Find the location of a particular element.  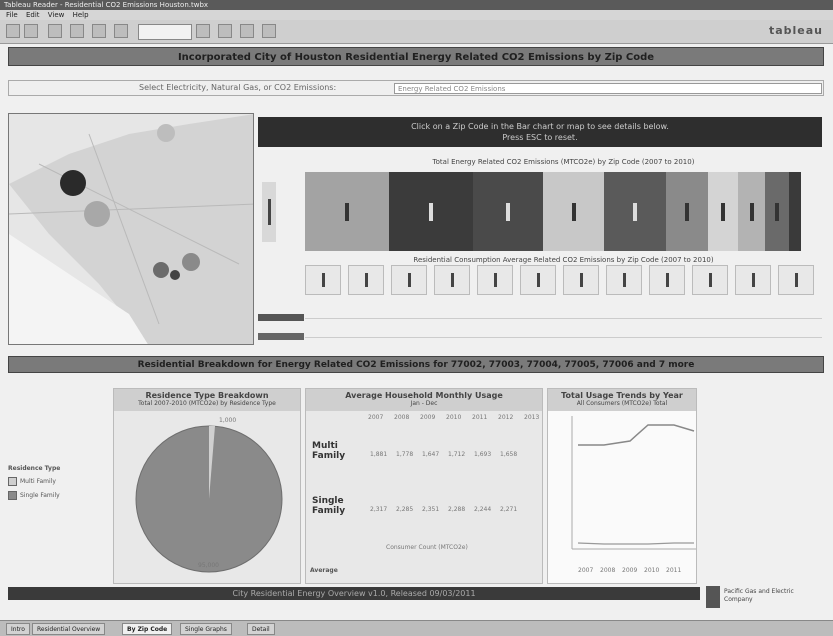

tab-residential-overview: Residential Overview is located at coordinates (69, 629).